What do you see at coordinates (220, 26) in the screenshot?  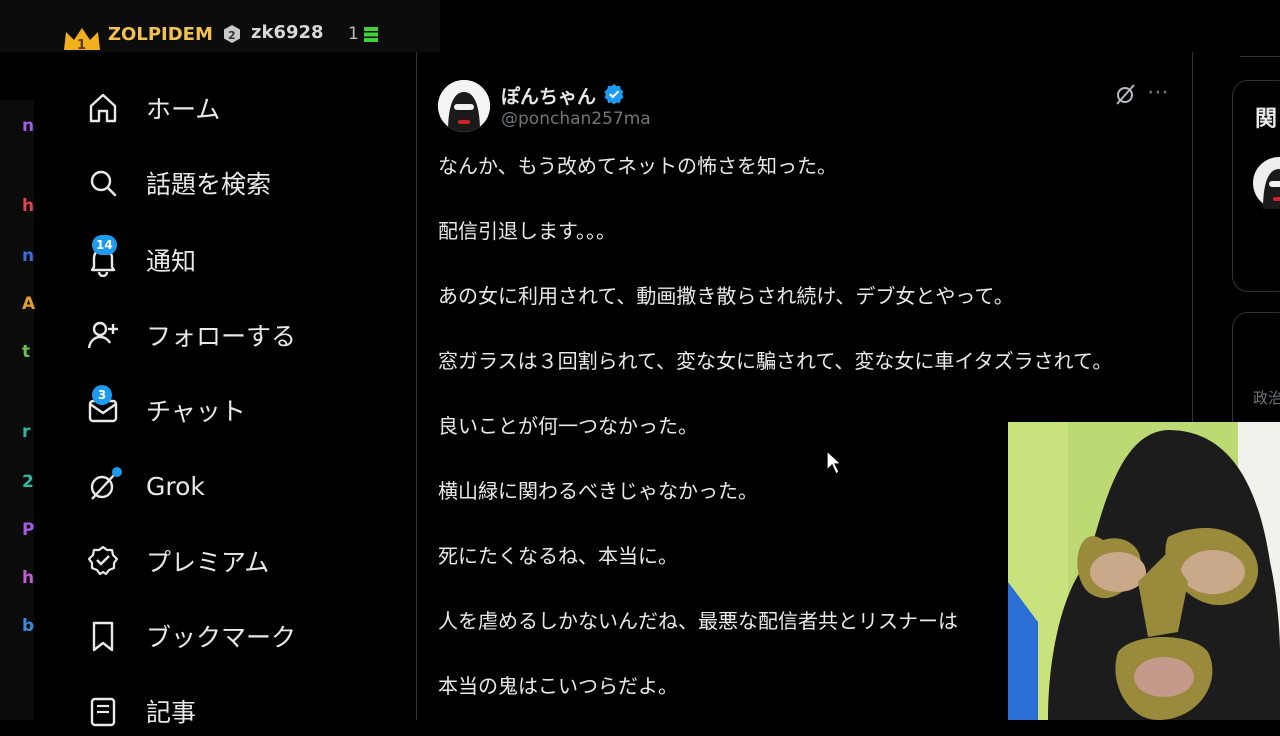 I see `stream-overlay-bar: 1 ZOLPIDEM 2 zk6928 1` at bounding box center [220, 26].